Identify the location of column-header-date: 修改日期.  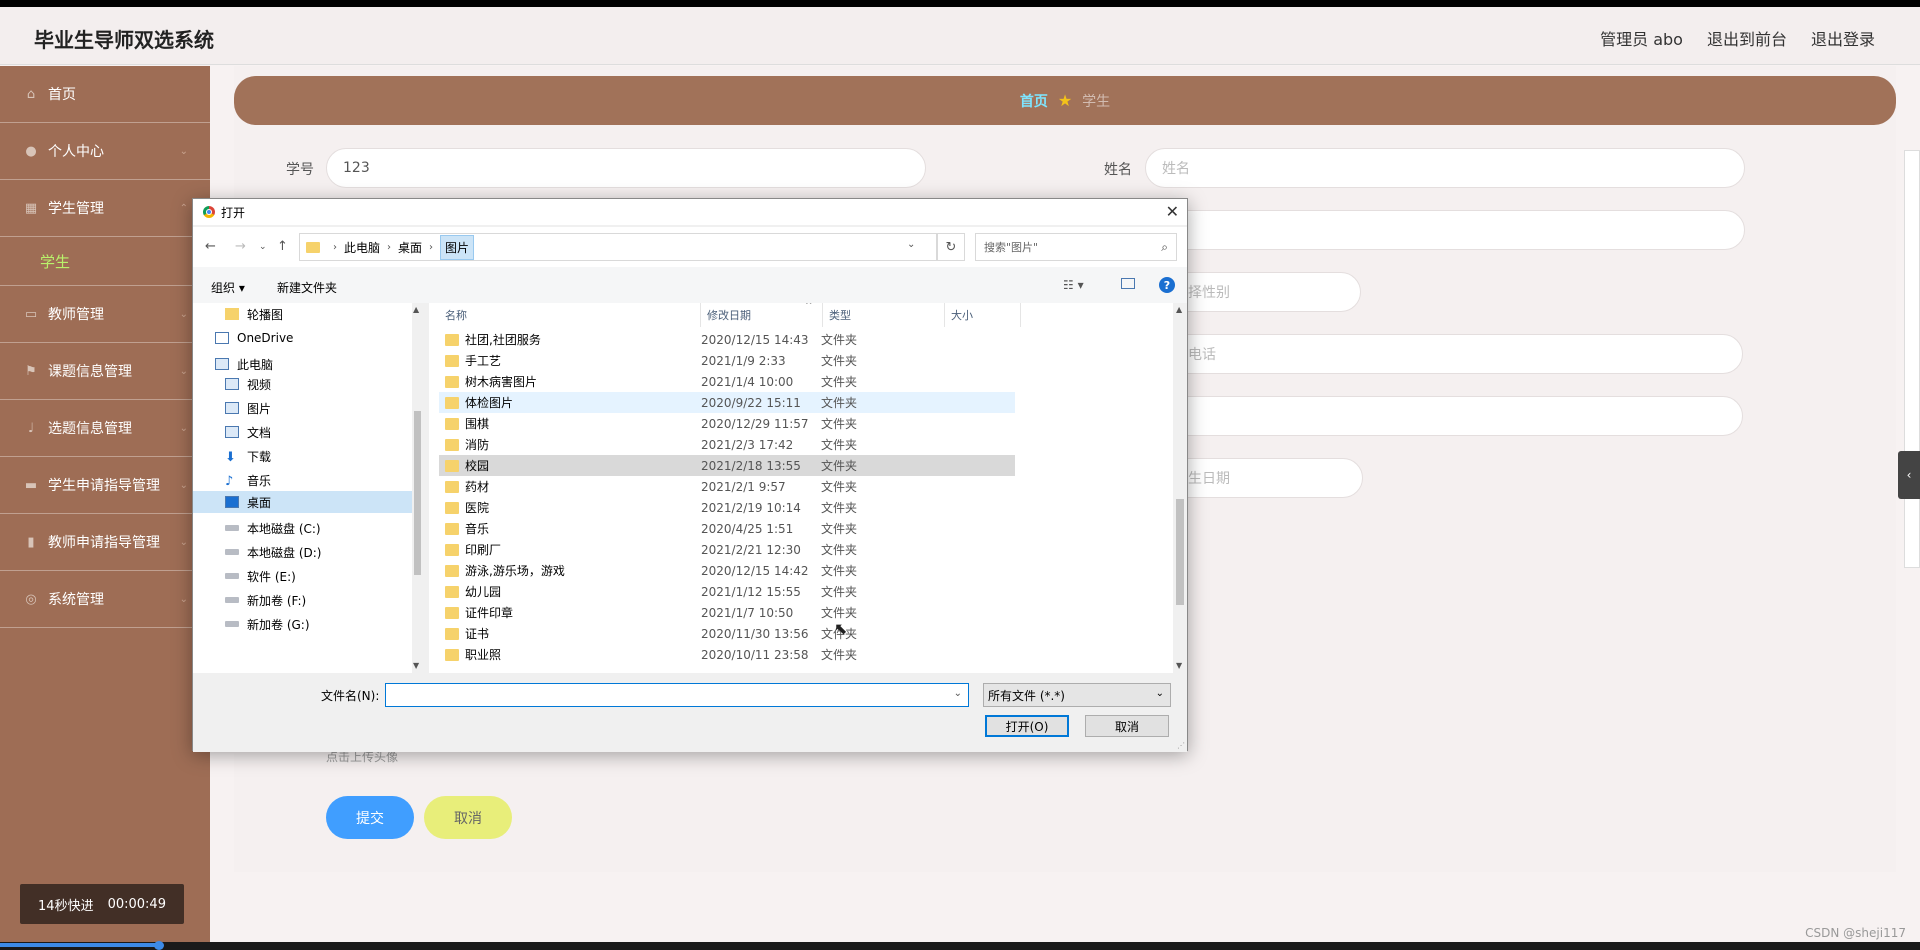
(762, 315).